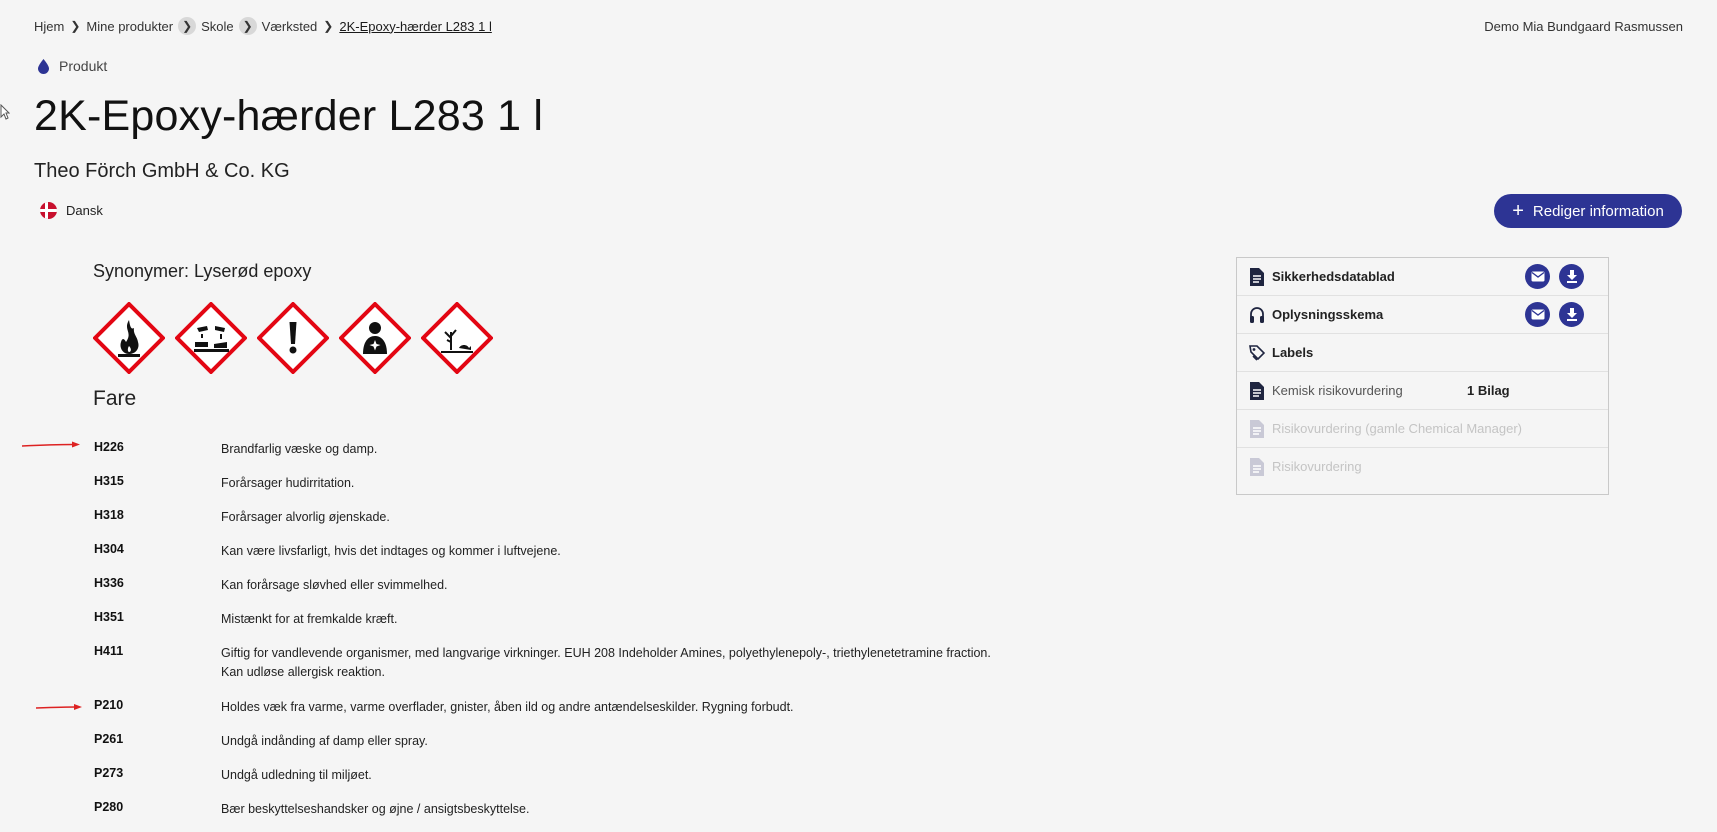 The image size is (1717, 832). Describe the element at coordinates (324, 741) in the screenshot. I see `statement-text: Undgå indånding af damp eller spray.` at that location.